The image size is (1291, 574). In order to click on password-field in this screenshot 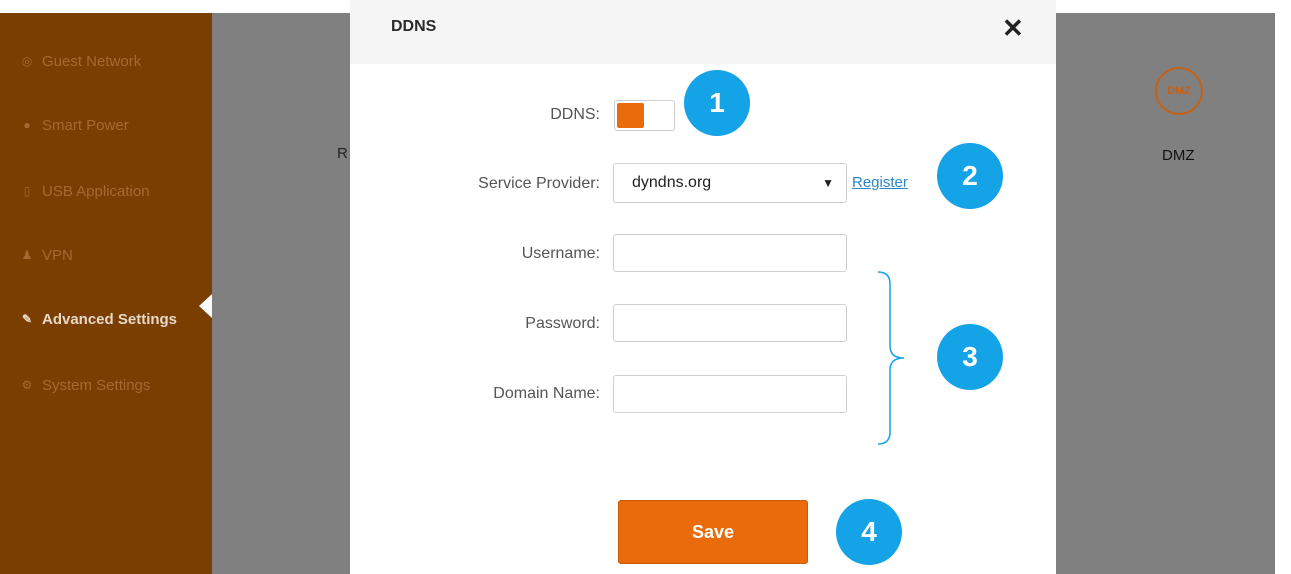, I will do `click(730, 323)`.